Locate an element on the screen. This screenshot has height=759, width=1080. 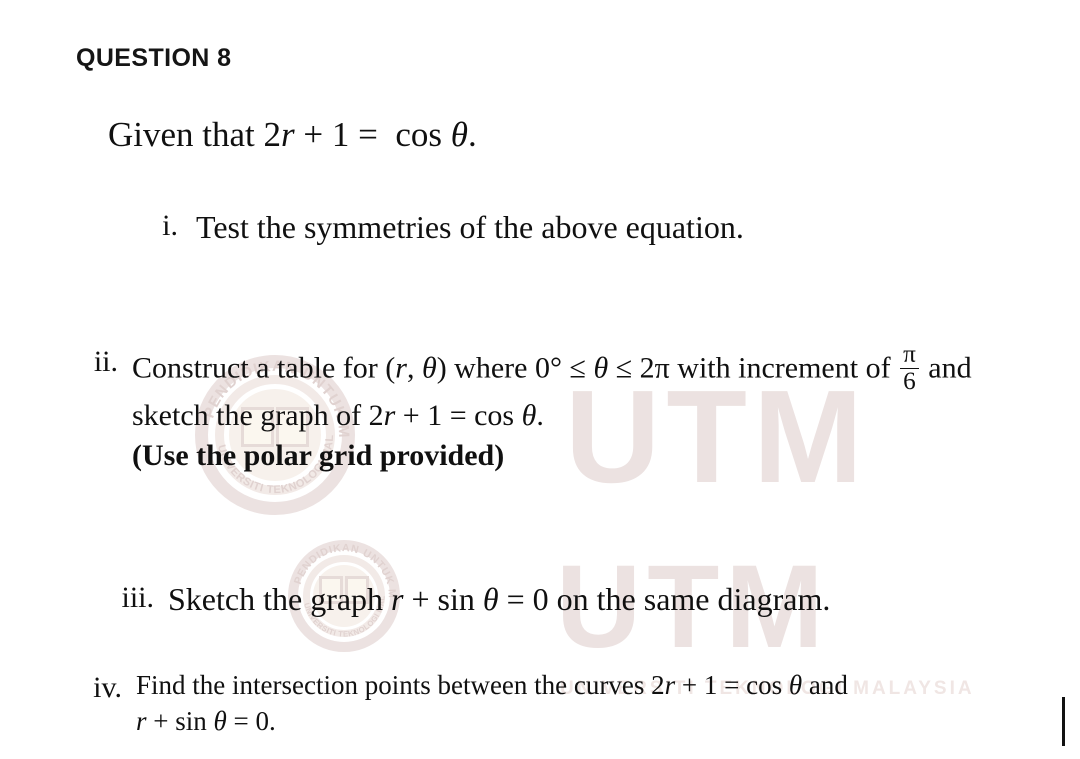
ii-line2-part1: sketch the graph of 2 is located at coordinates (258, 415).